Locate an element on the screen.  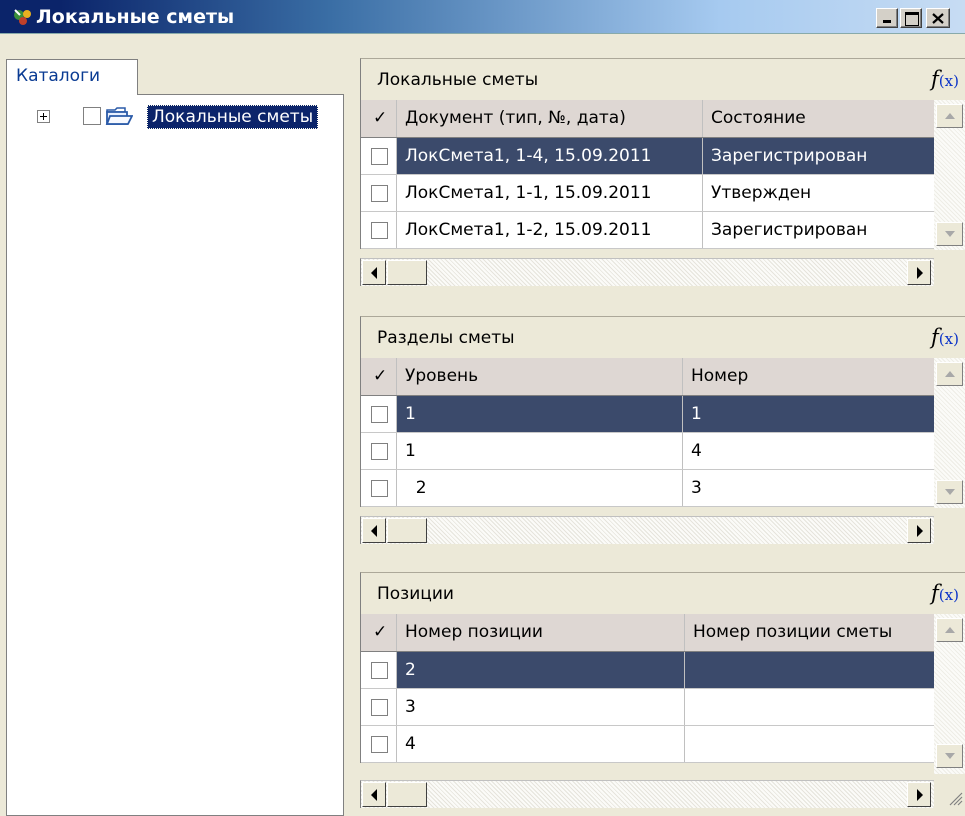
cell-number: 3 is located at coordinates (809, 488).